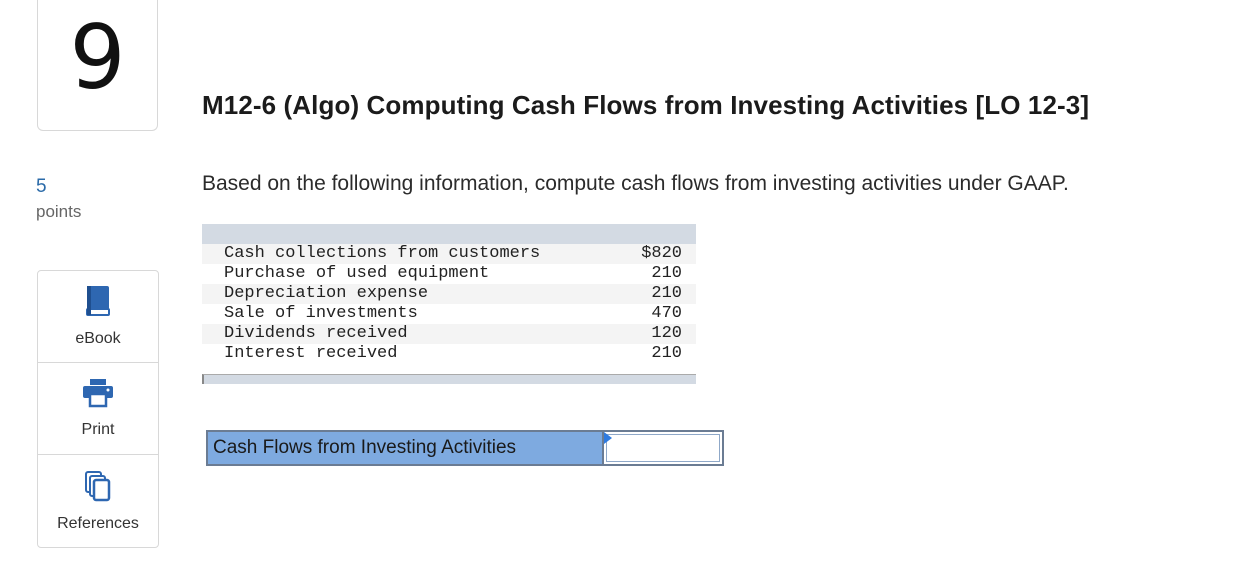 The image size is (1246, 564). Describe the element at coordinates (326, 293) in the screenshot. I see `row-label: Depreciation expense` at that location.